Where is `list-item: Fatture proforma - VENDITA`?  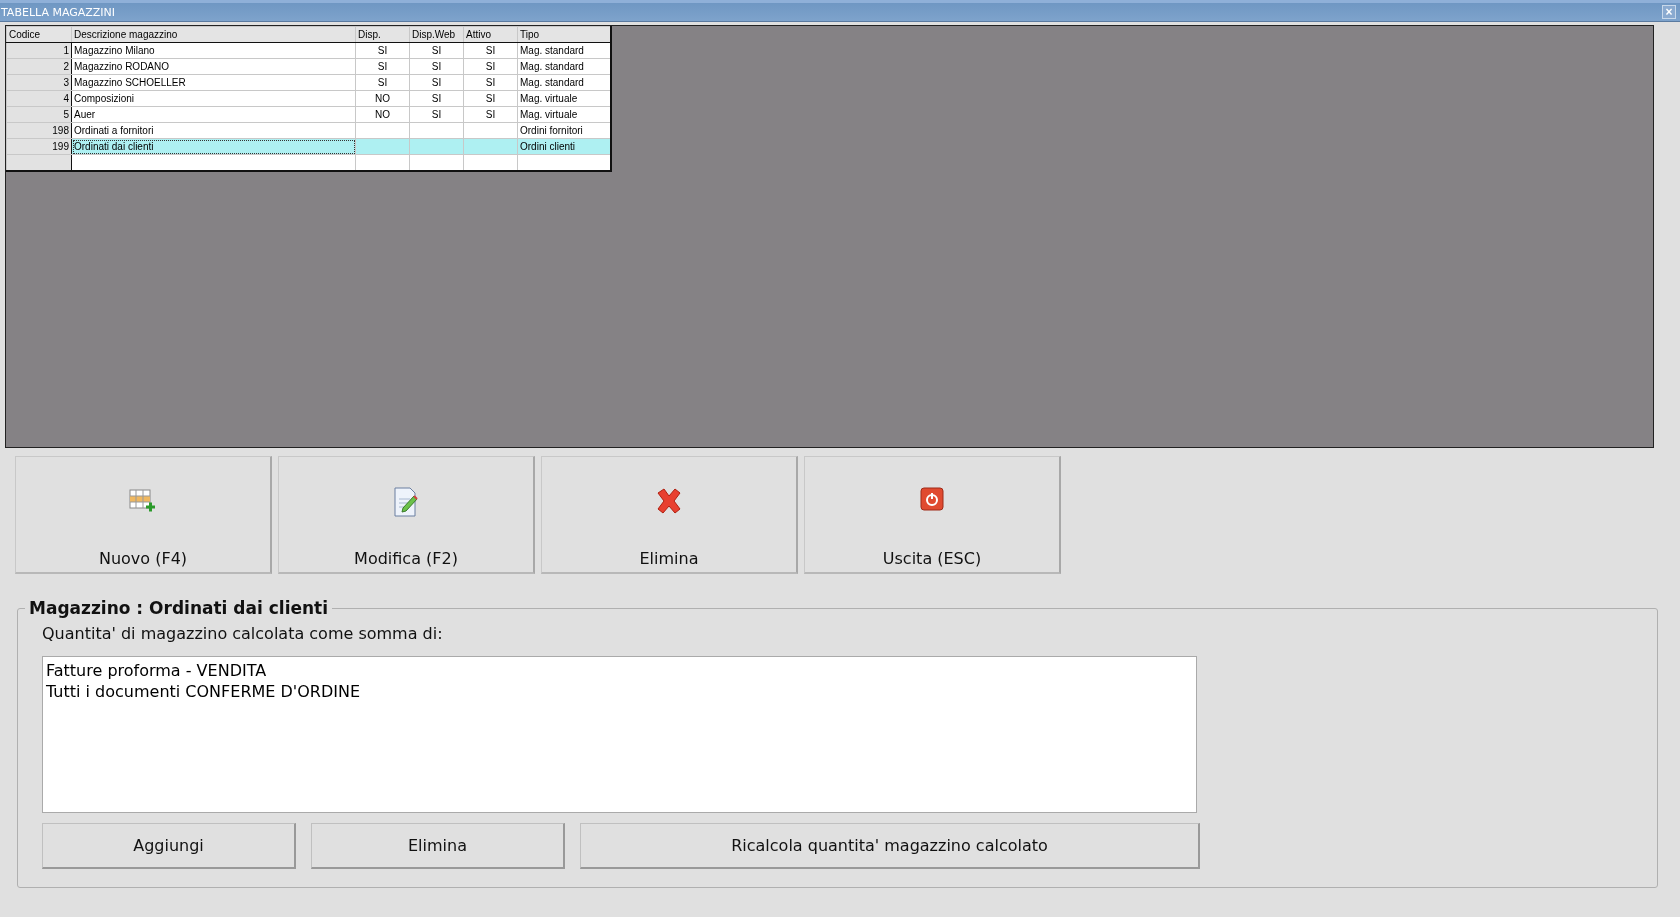
list-item: Fatture proforma - VENDITA is located at coordinates (619, 670).